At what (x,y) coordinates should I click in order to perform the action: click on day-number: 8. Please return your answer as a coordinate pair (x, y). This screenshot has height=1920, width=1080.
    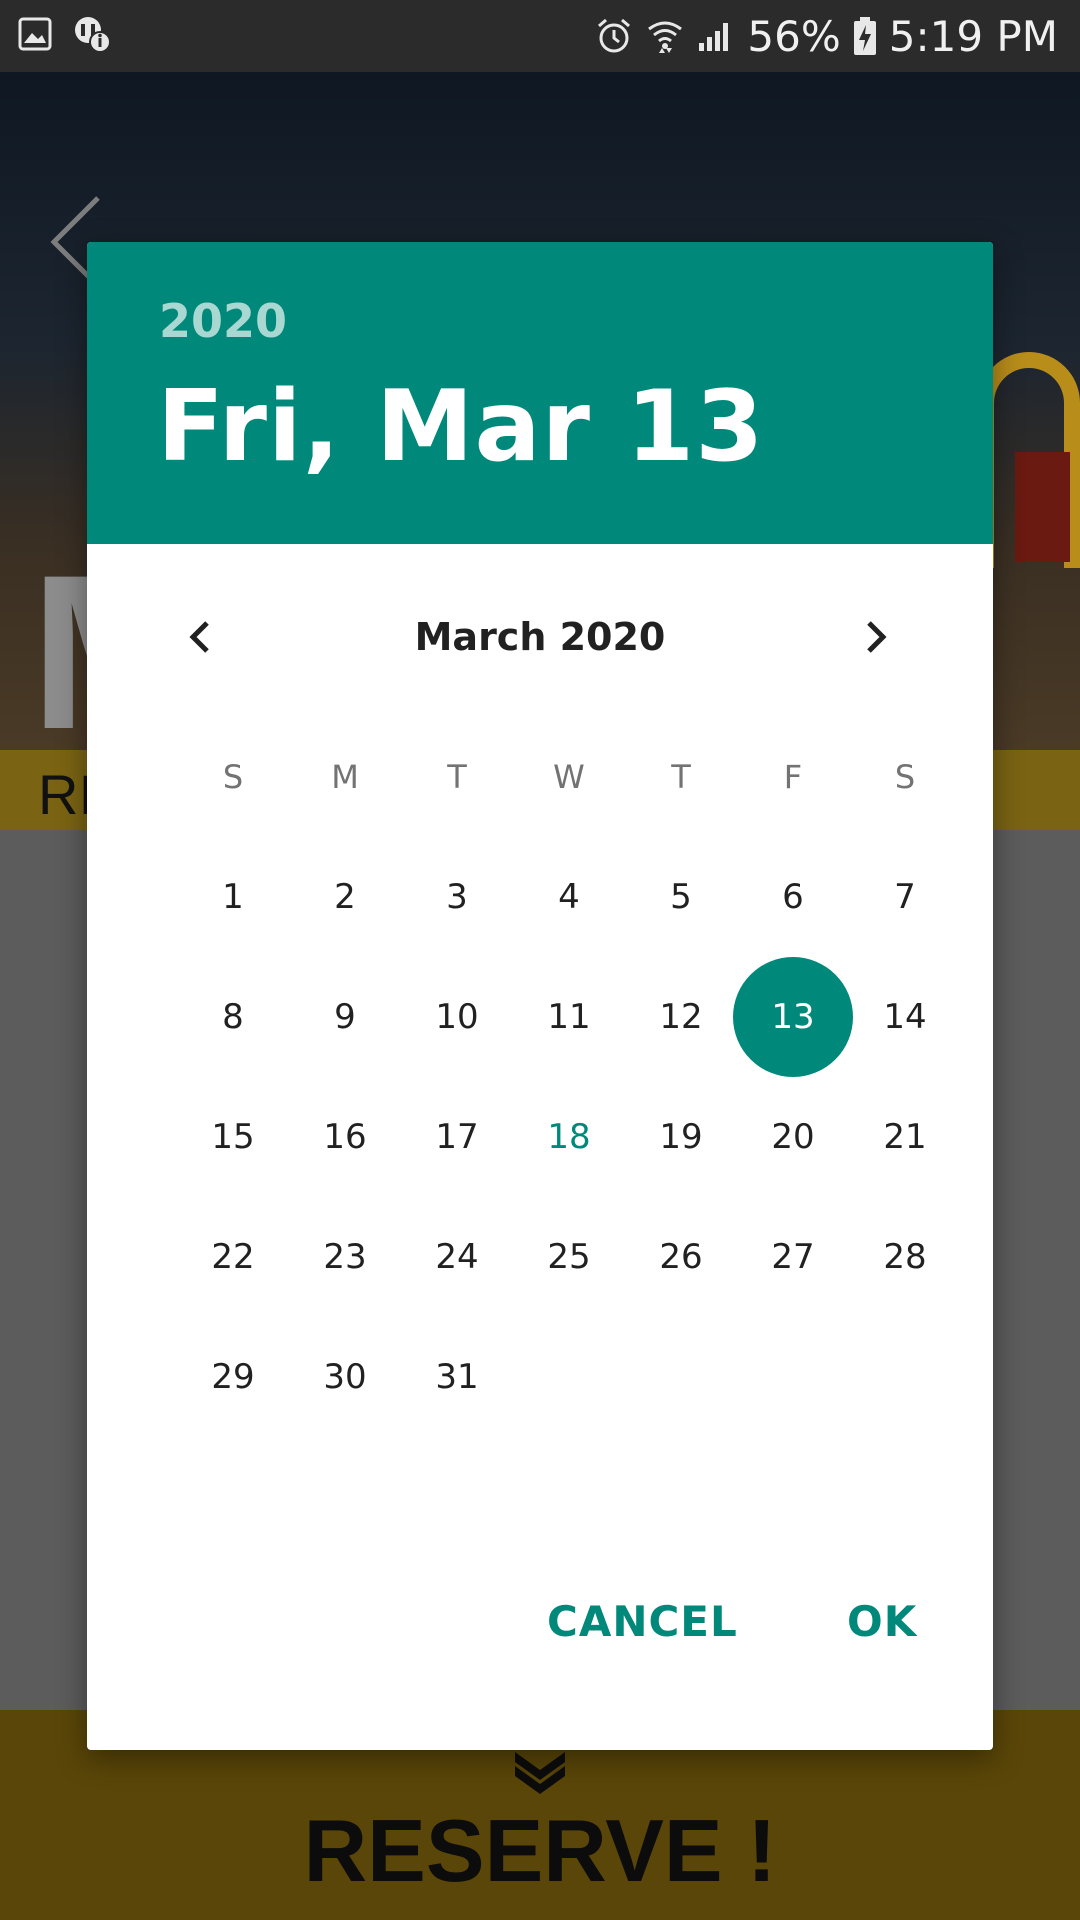
    Looking at the image, I should click on (233, 1017).